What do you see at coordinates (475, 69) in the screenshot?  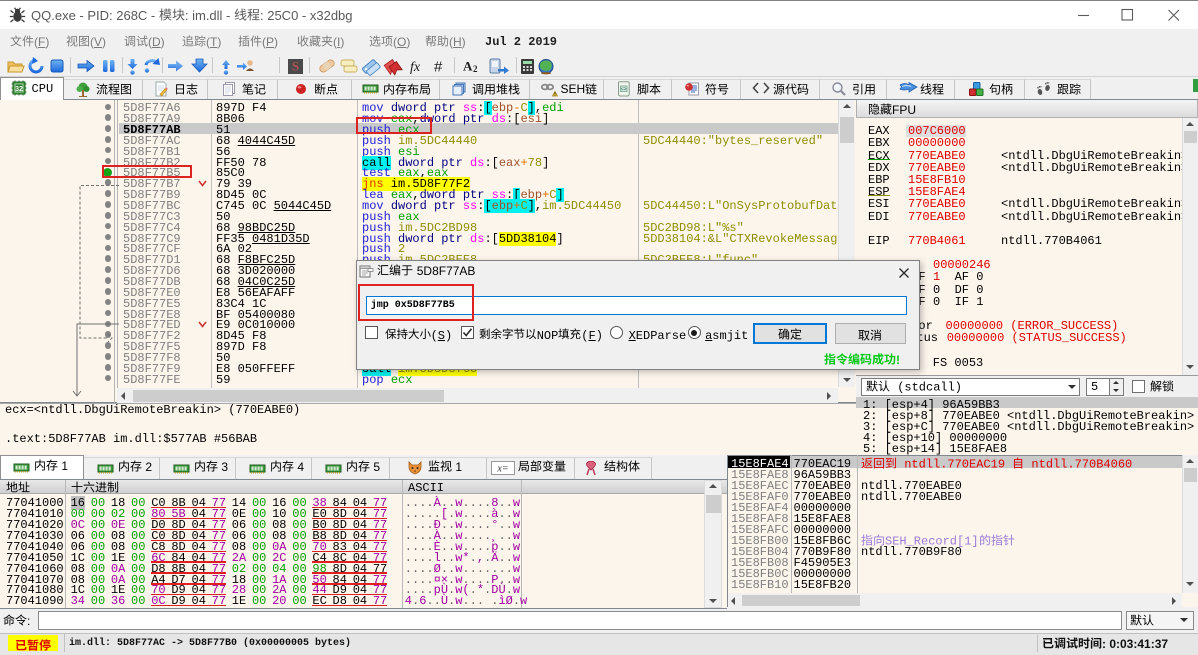 I see `svg-text: 2` at bounding box center [475, 69].